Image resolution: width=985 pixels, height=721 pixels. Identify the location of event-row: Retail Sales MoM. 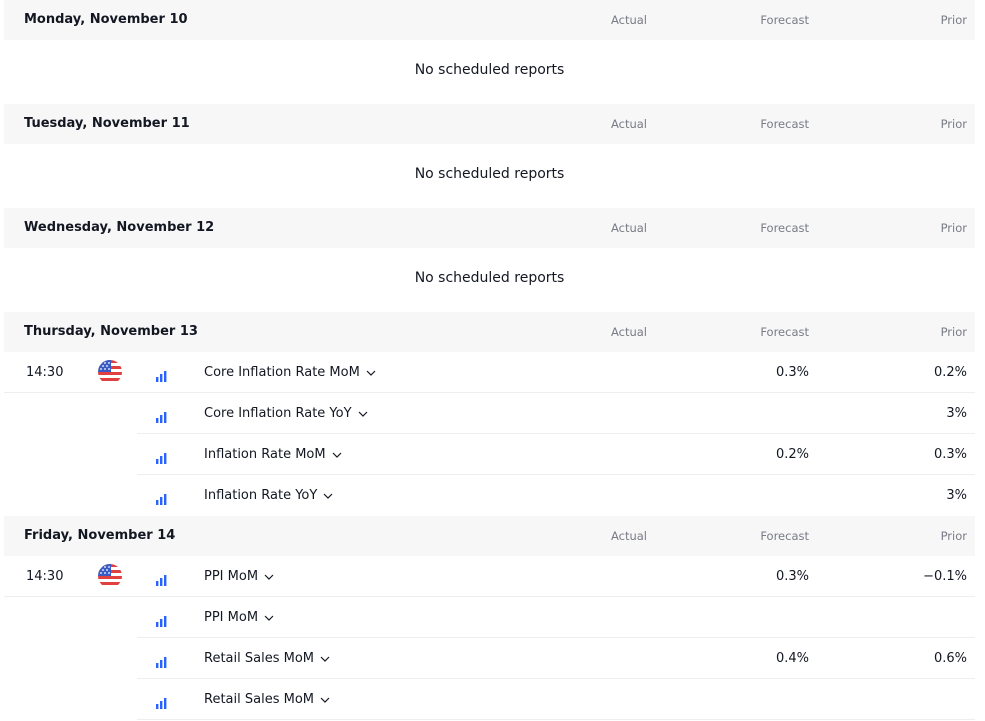
(489, 699).